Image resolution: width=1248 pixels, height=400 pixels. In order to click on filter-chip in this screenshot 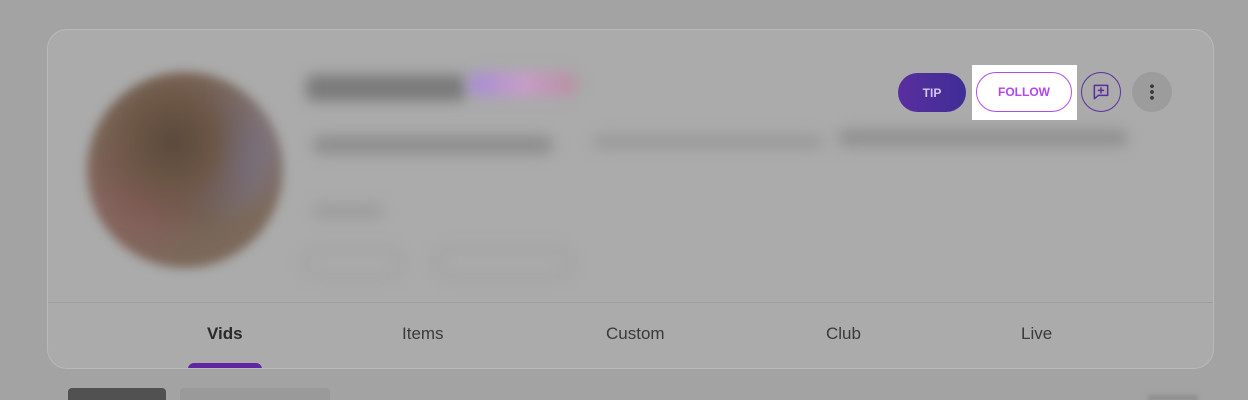, I will do `click(255, 394)`.